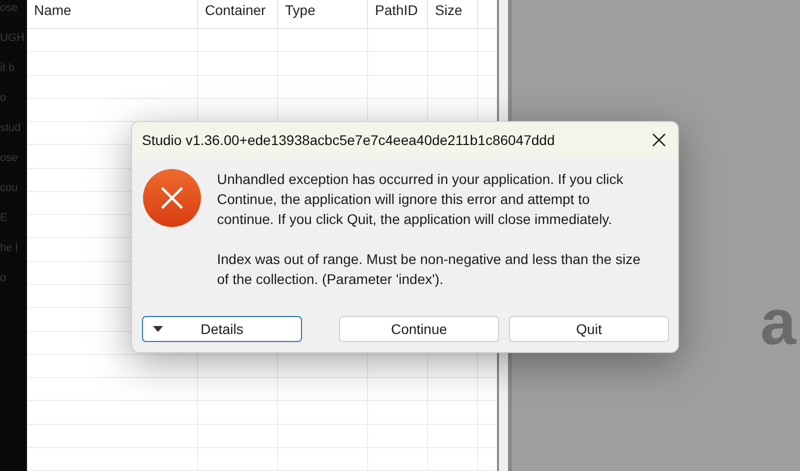 This screenshot has height=471, width=800. What do you see at coordinates (348, 140) in the screenshot?
I see `window-title: Studio v1.36.00+ede13938acbc5e7e7c4eea40de211b1c86047ddd` at bounding box center [348, 140].